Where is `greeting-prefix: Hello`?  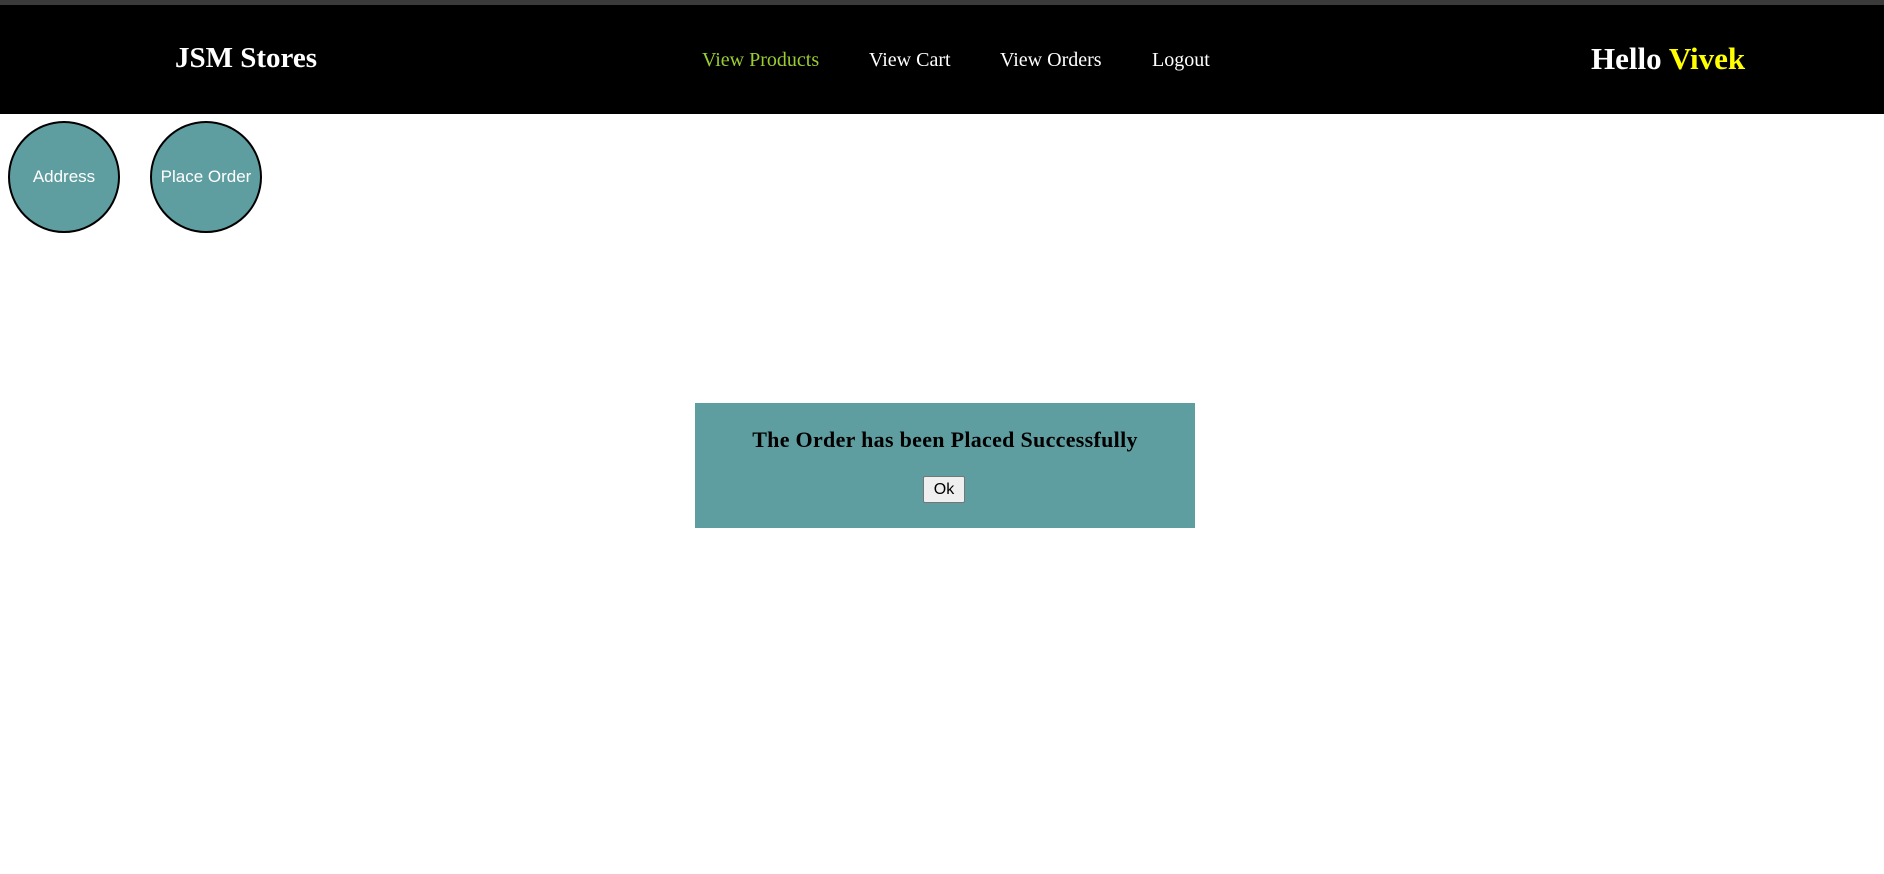 greeting-prefix: Hello is located at coordinates (1626, 58).